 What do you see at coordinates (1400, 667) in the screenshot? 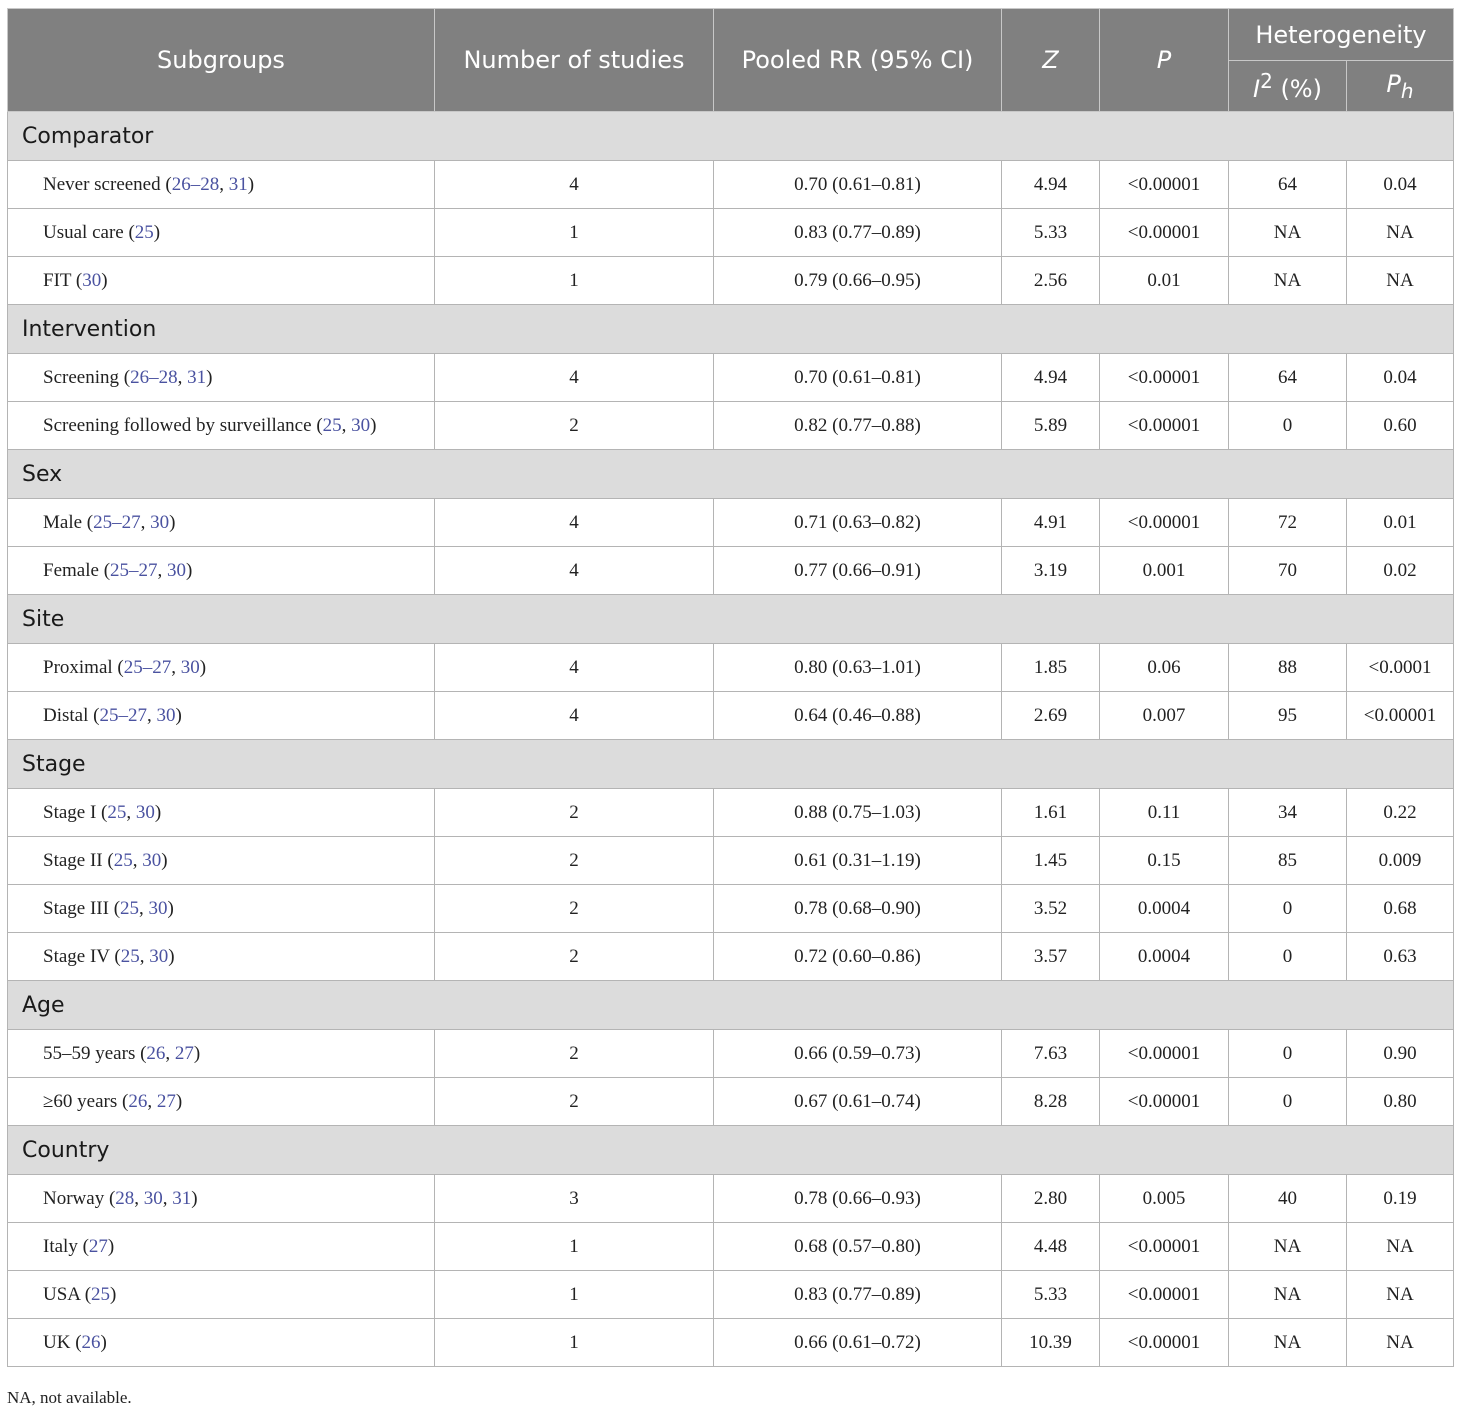
I see `ph-cell: <0.0001` at bounding box center [1400, 667].